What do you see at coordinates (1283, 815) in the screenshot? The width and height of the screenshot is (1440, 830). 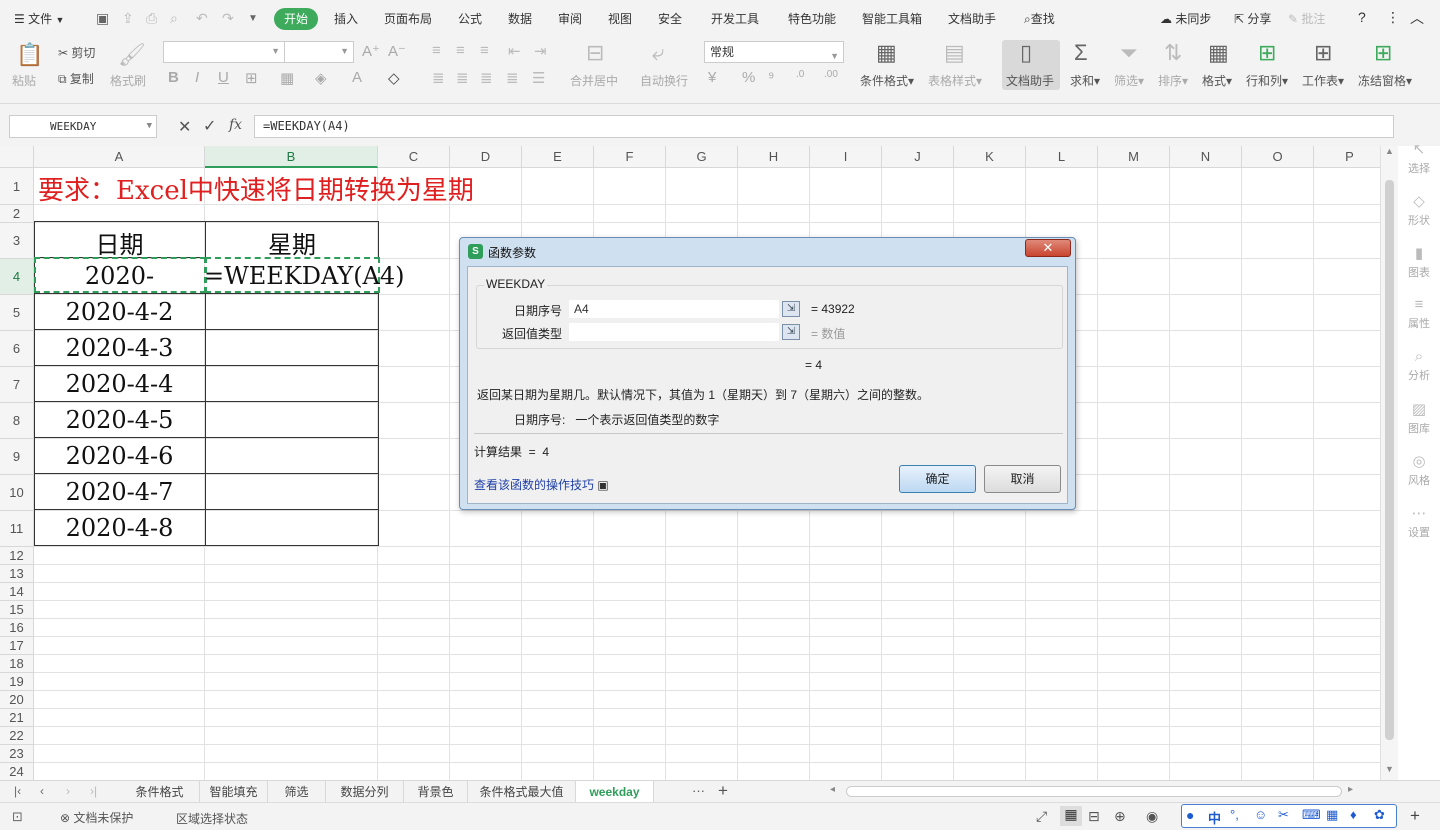 I see `ime-tools-icon: ✂` at bounding box center [1283, 815].